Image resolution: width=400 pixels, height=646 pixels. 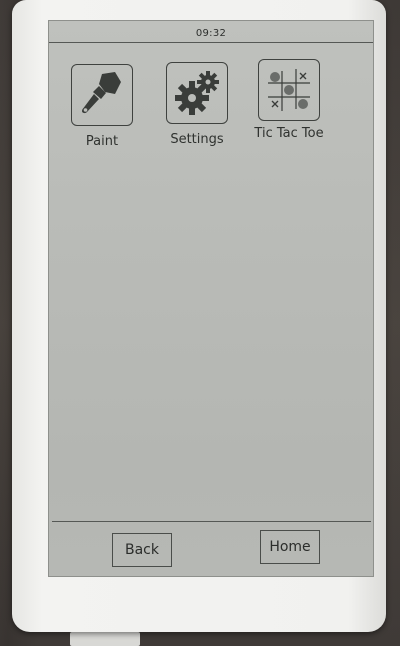 What do you see at coordinates (102, 141) in the screenshot?
I see `paint-app-label: Paint` at bounding box center [102, 141].